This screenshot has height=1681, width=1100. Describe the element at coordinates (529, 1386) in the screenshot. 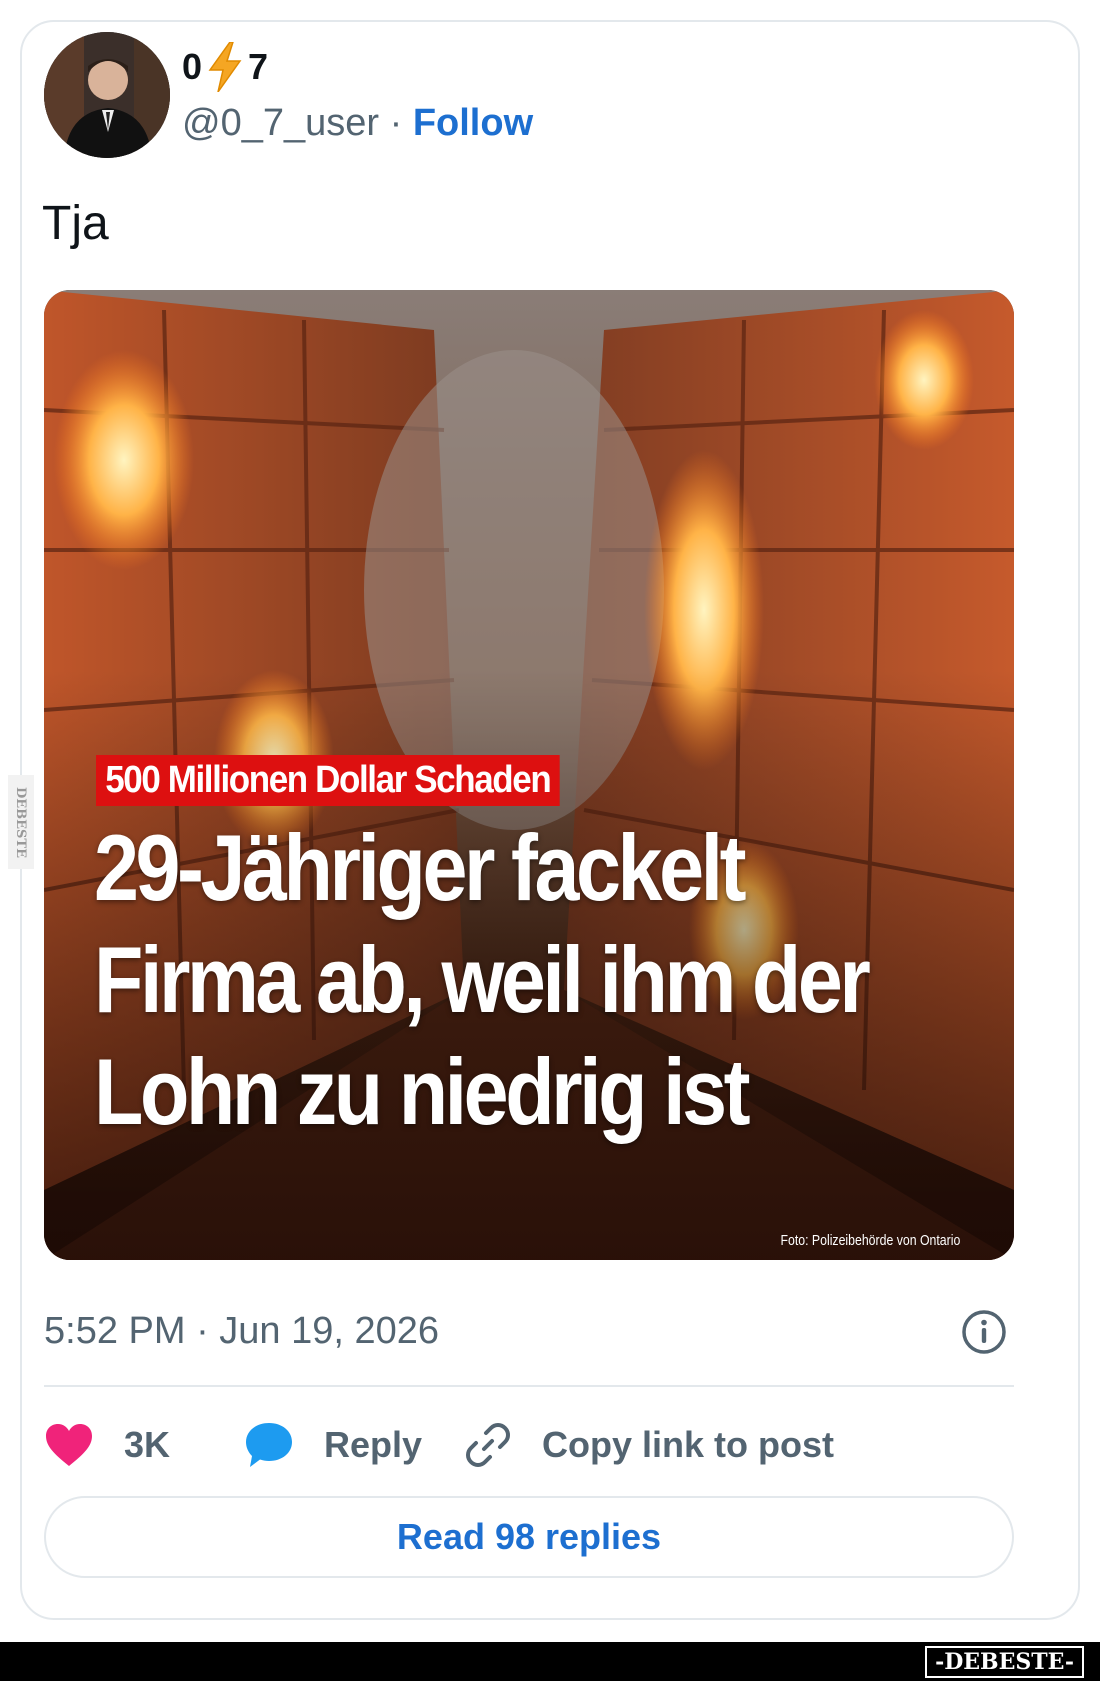

I see `actions-divider` at that location.